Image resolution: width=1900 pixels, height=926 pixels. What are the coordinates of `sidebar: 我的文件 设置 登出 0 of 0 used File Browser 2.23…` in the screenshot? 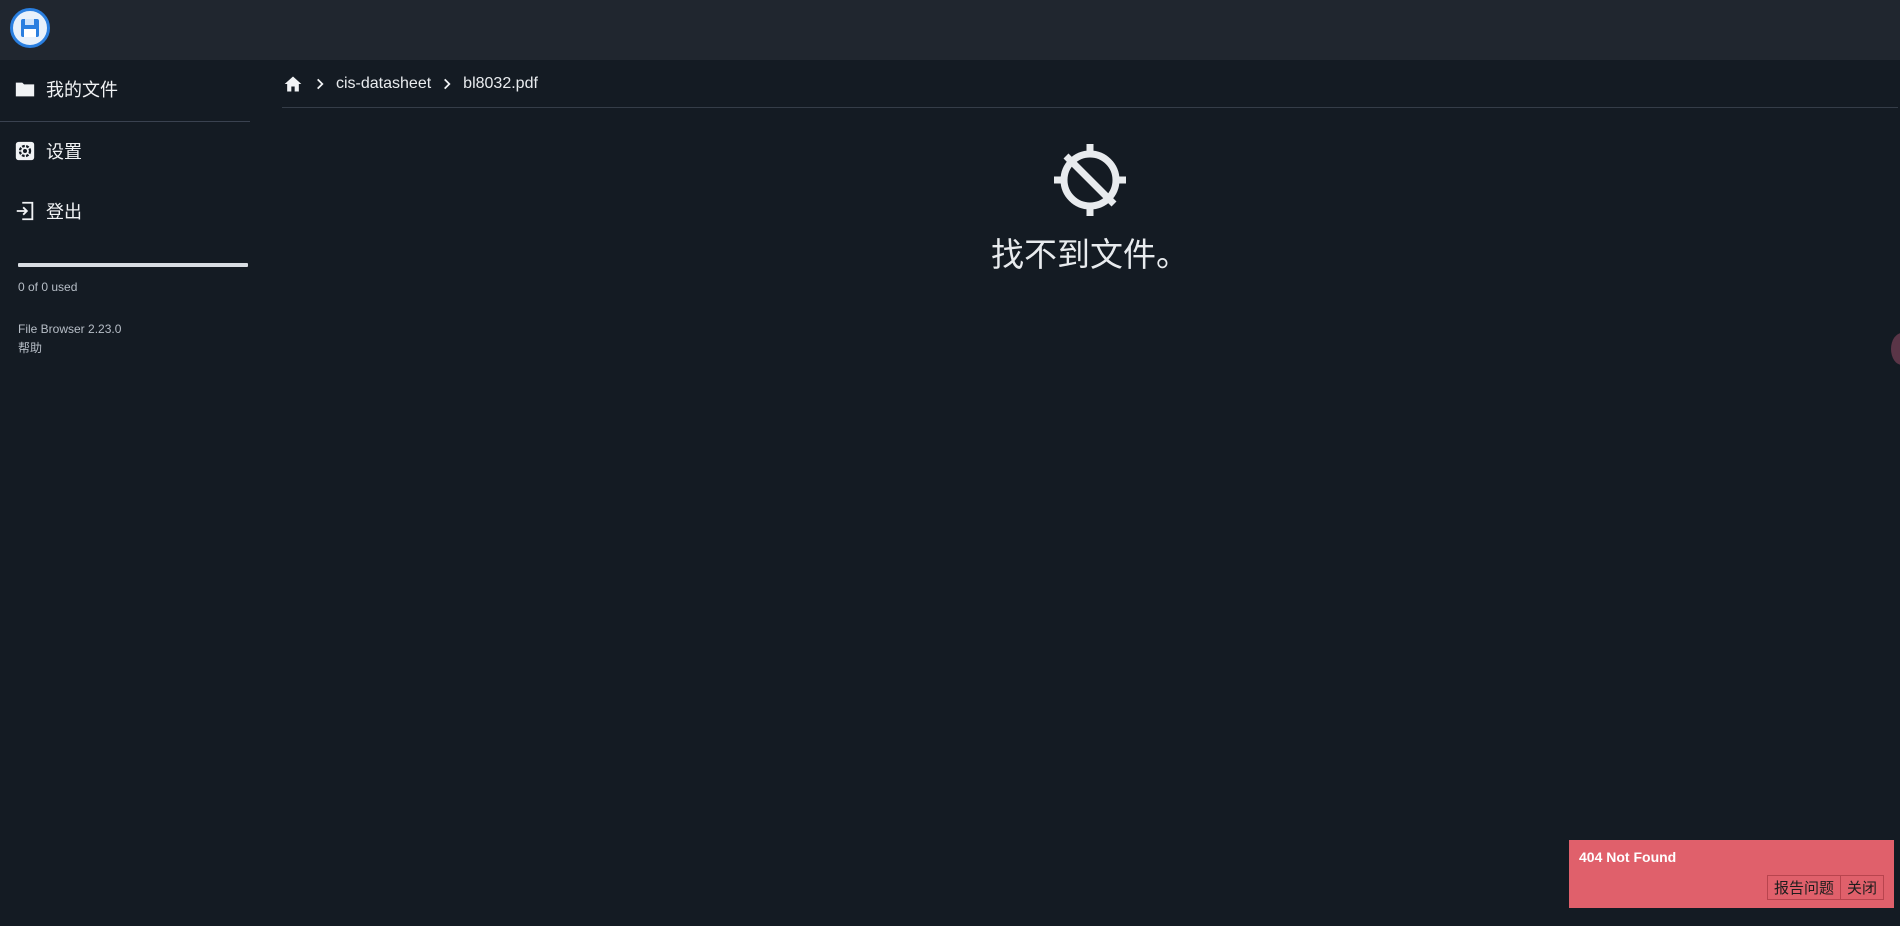 It's located at (125, 493).